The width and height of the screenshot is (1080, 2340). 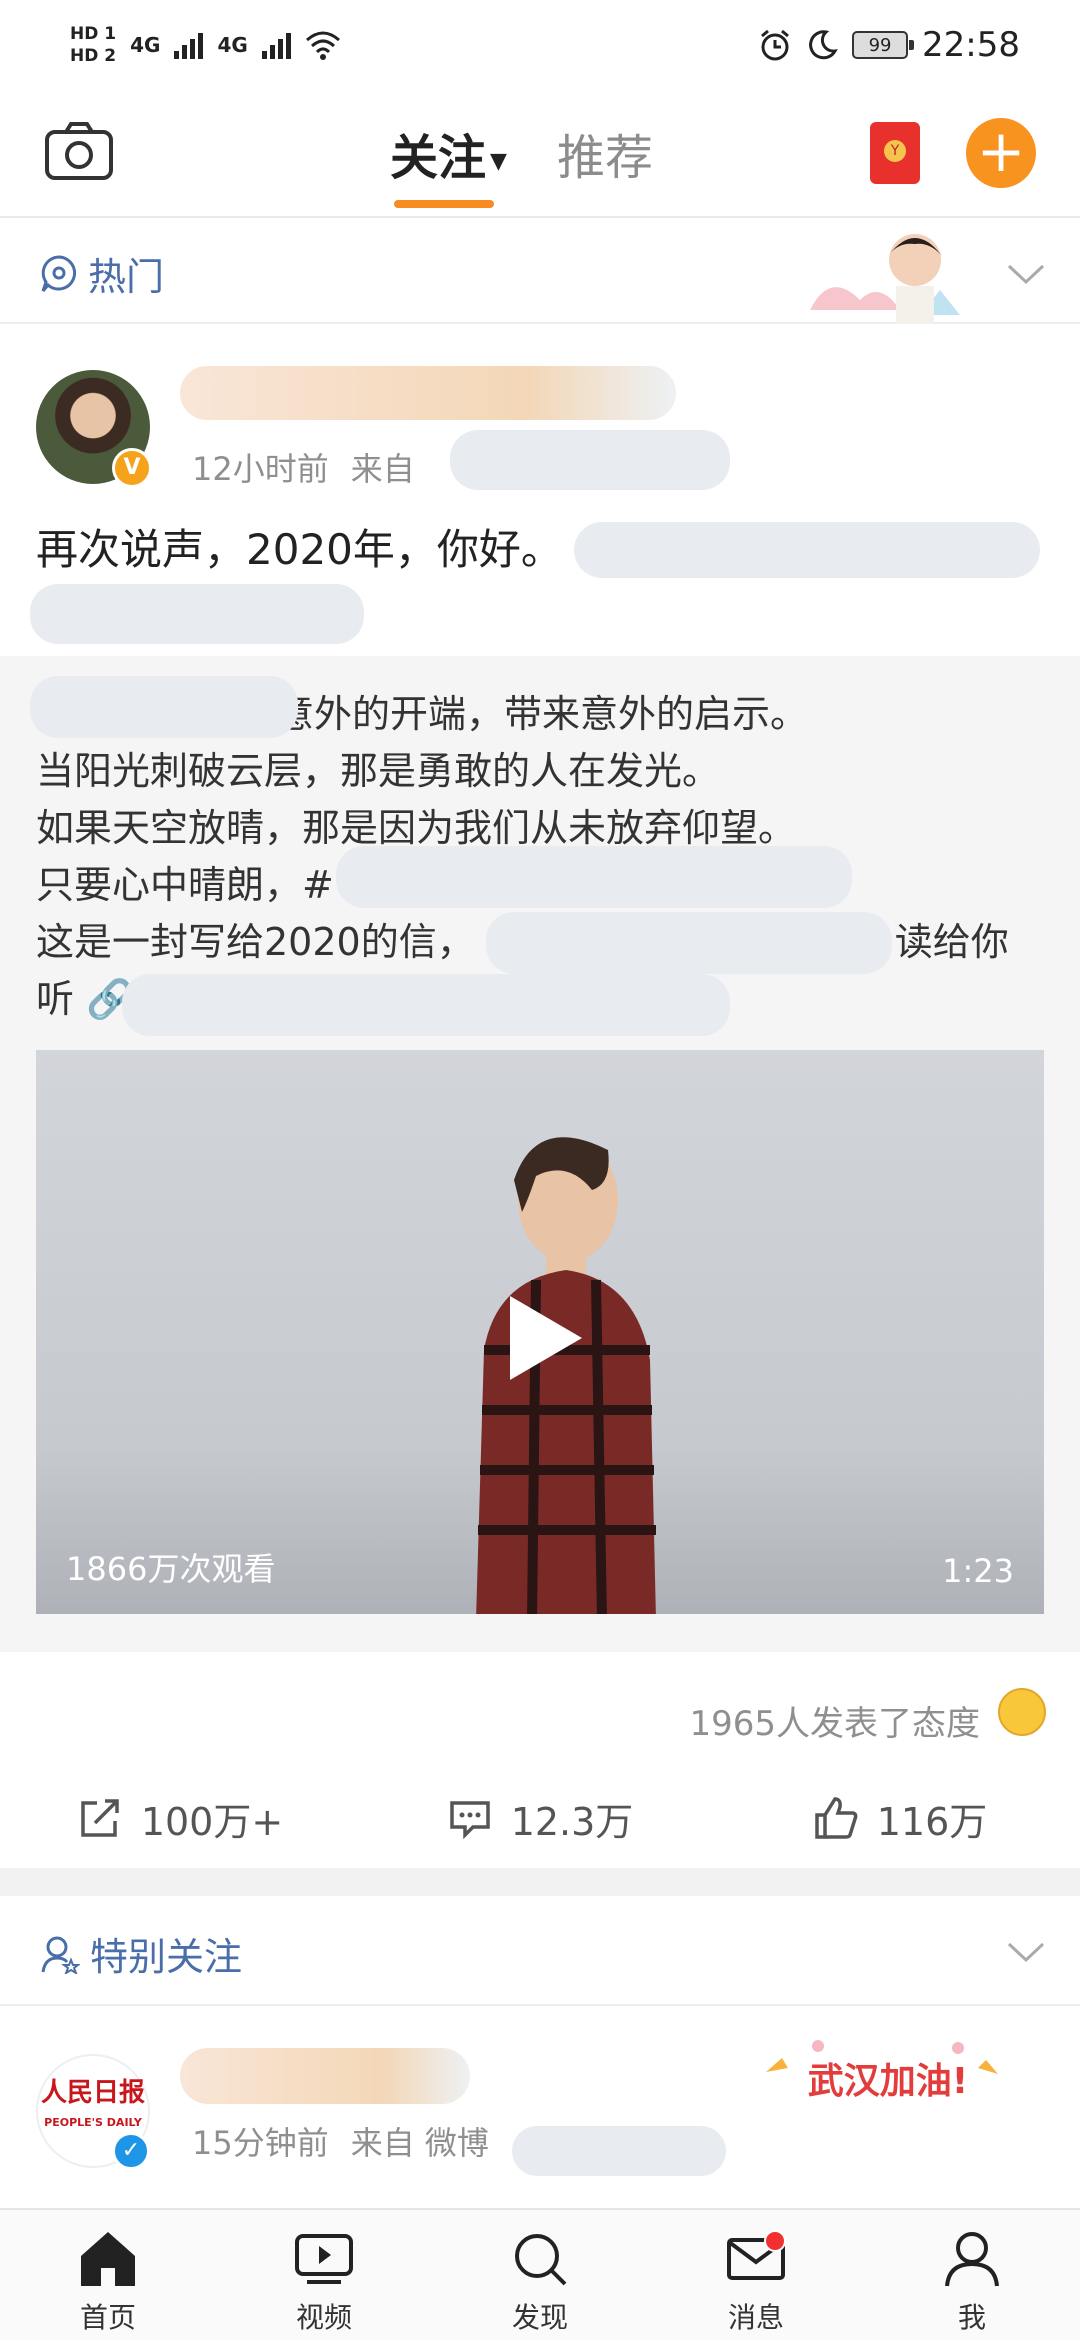 I want to click on hot-section: 热门, so click(x=540, y=272).